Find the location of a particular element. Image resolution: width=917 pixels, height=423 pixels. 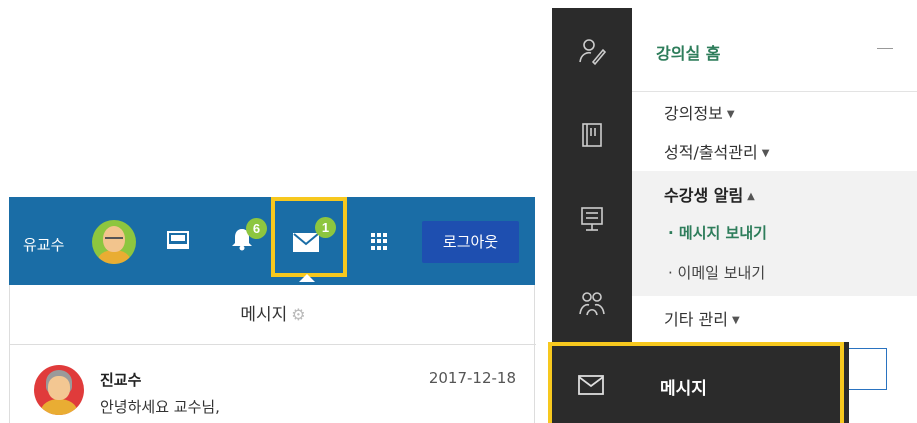

top-navbar: 유교수 6 1 로그아웃 is located at coordinates (272, 241).